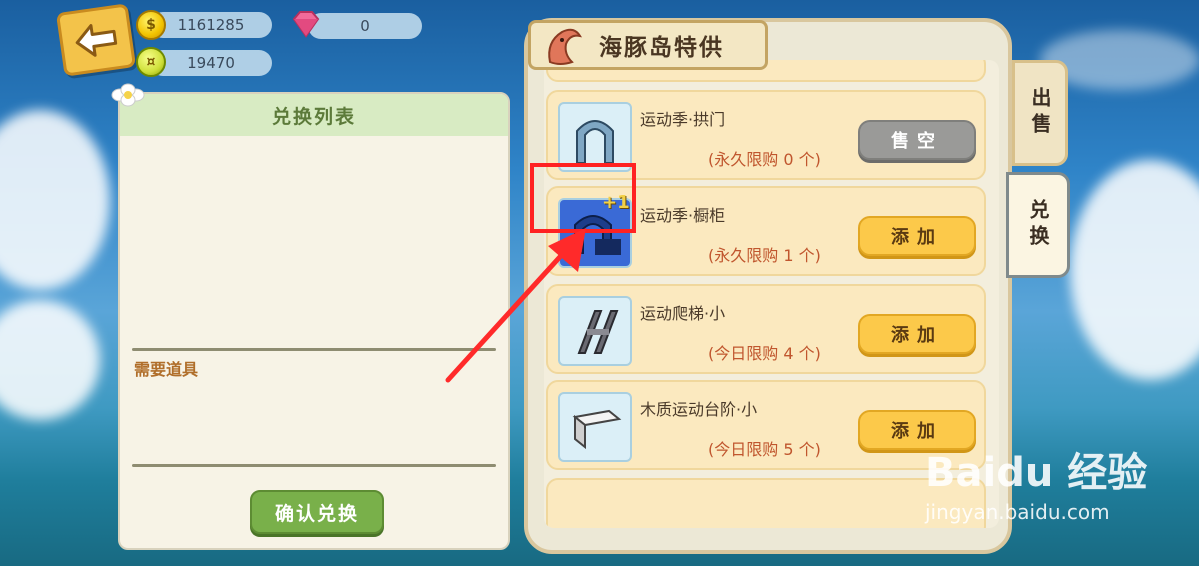 This screenshot has width=1199, height=566. What do you see at coordinates (314, 115) in the screenshot?
I see `exchange-list-title: 兑换列表` at bounding box center [314, 115].